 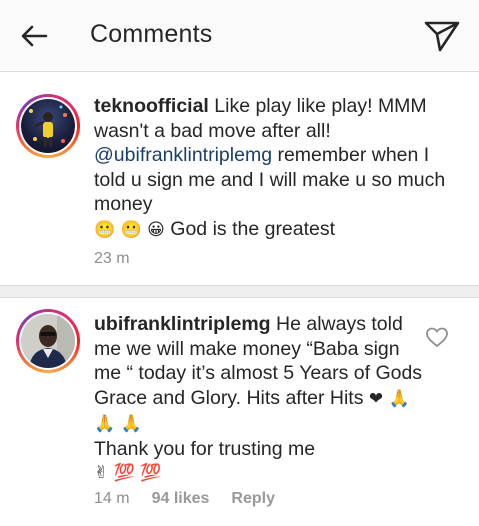 I want to click on comments-header: Comments, so click(x=239, y=36).